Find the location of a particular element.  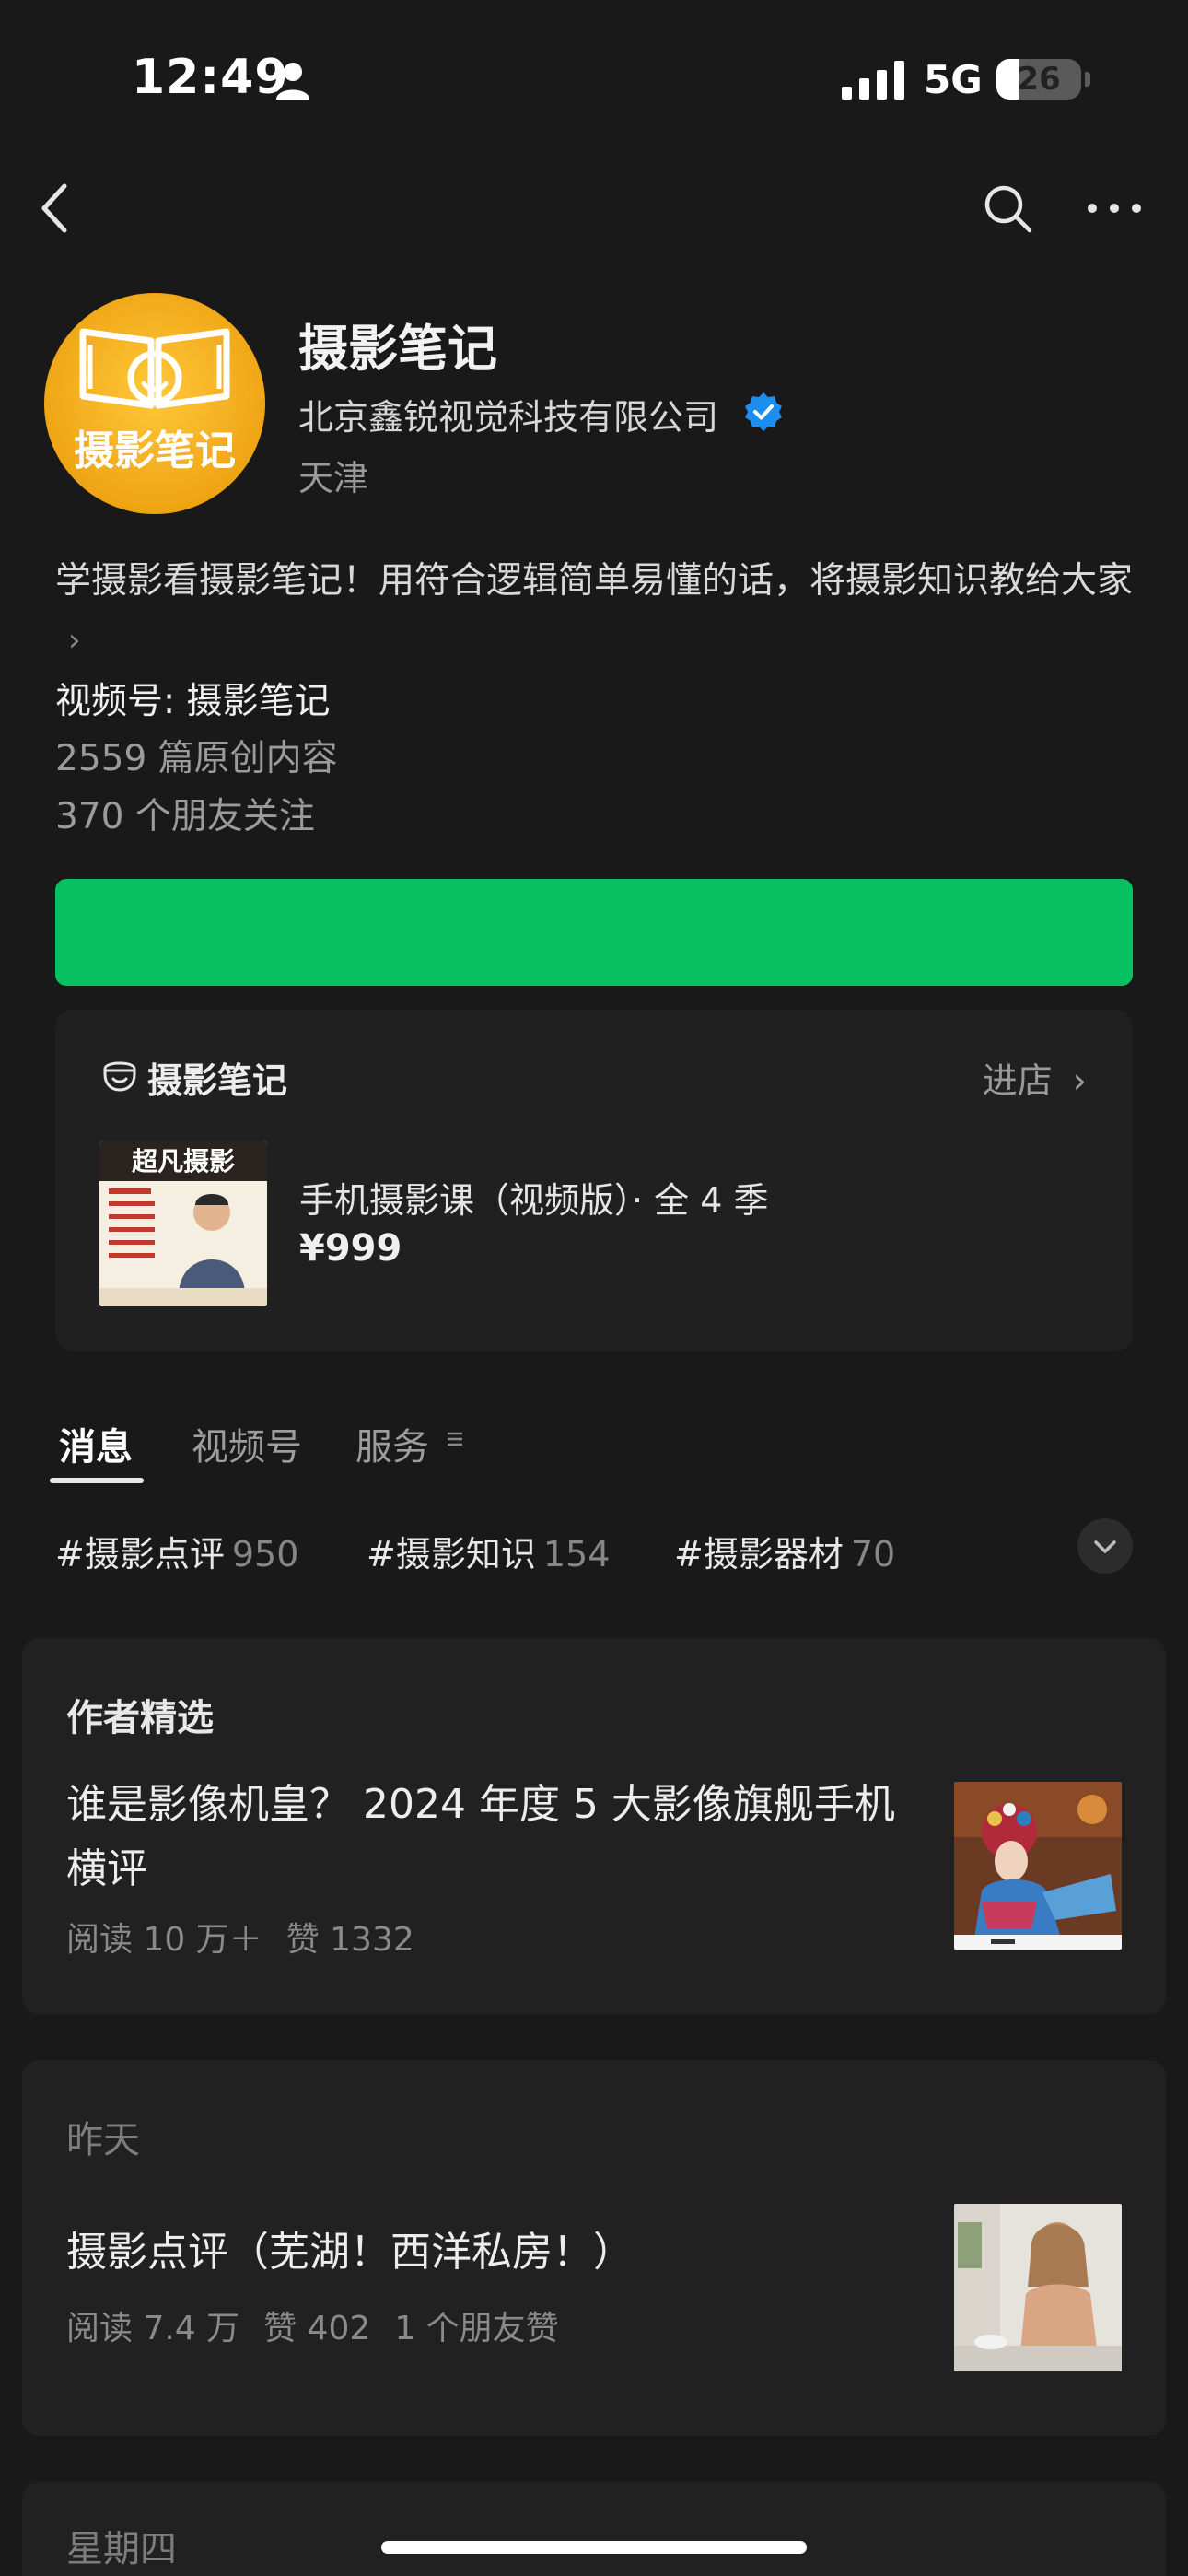

active-tab-indicator is located at coordinates (97, 1480).